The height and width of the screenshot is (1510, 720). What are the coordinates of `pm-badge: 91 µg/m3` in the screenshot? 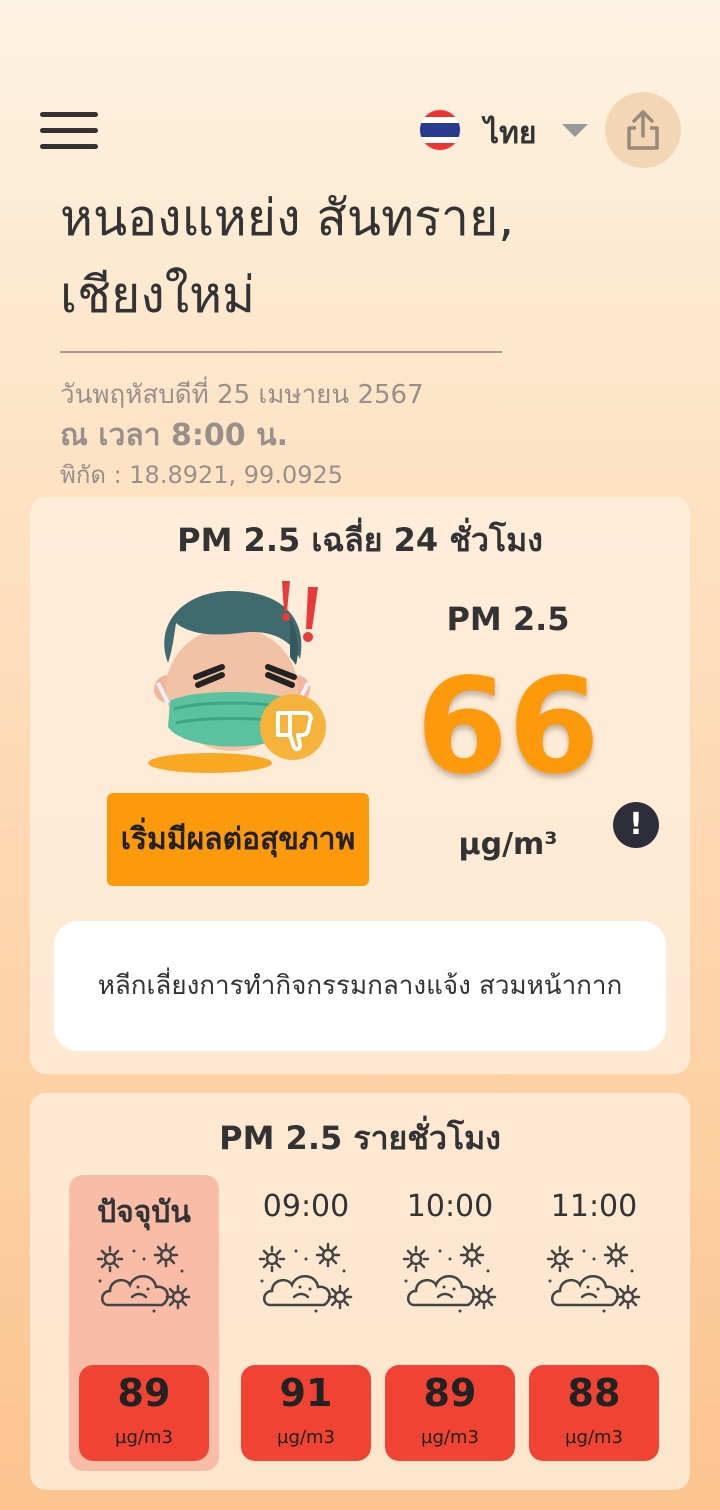 It's located at (306, 1413).